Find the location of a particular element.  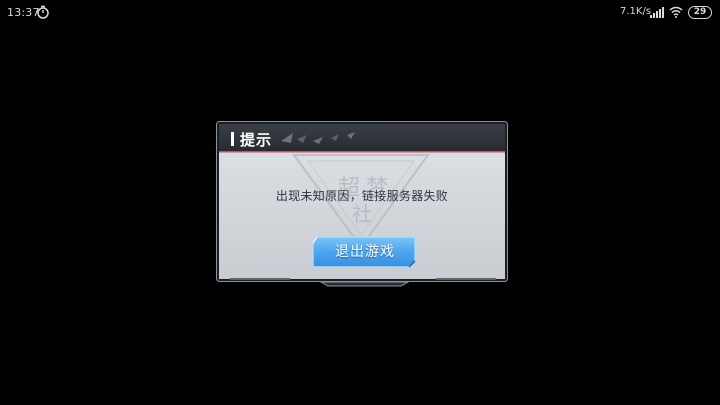

status-time: 13:37 is located at coordinates (23, 12).